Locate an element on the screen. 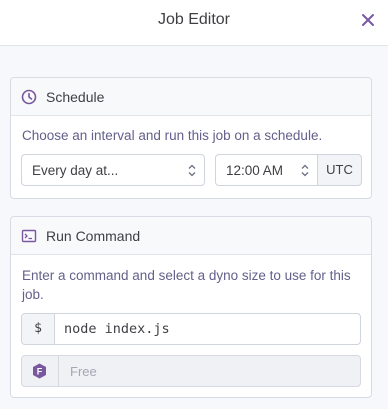 The height and width of the screenshot is (409, 388). schedule-title: Schedule is located at coordinates (75, 97).